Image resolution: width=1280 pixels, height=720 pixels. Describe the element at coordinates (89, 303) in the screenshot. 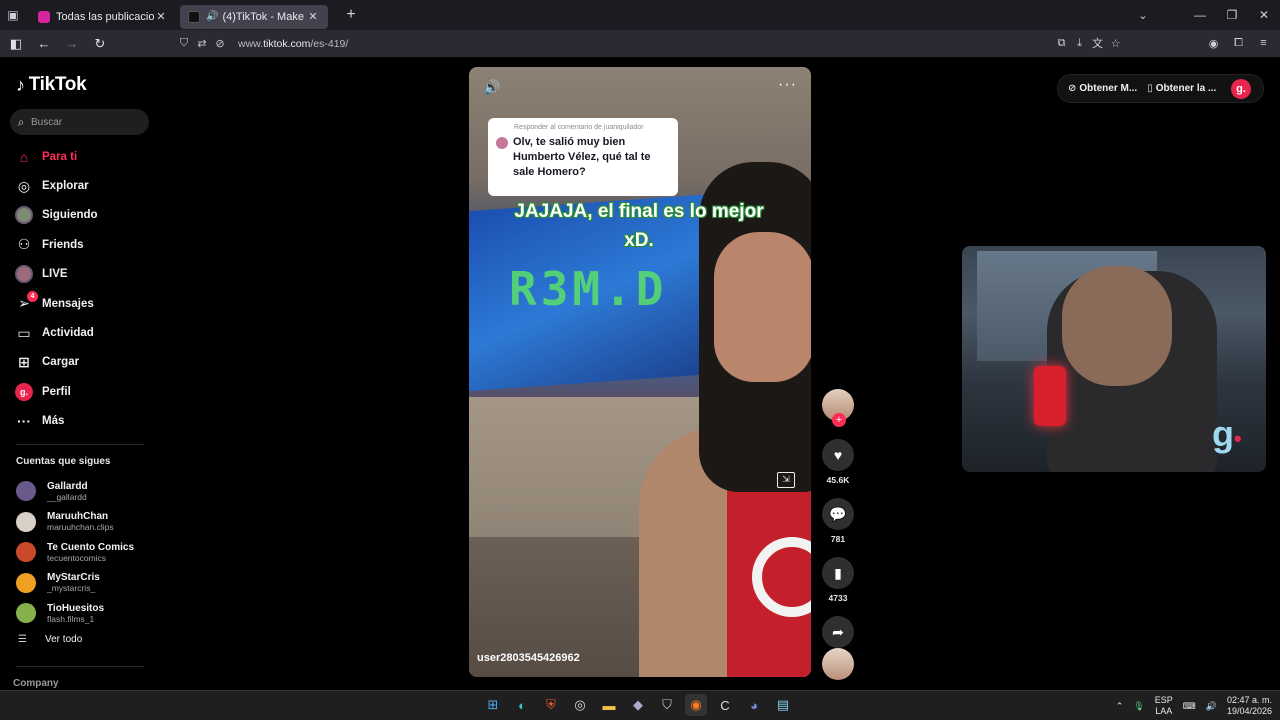

I see `sidebar-item-mensajes: ➢ 4 Mensajes` at that location.